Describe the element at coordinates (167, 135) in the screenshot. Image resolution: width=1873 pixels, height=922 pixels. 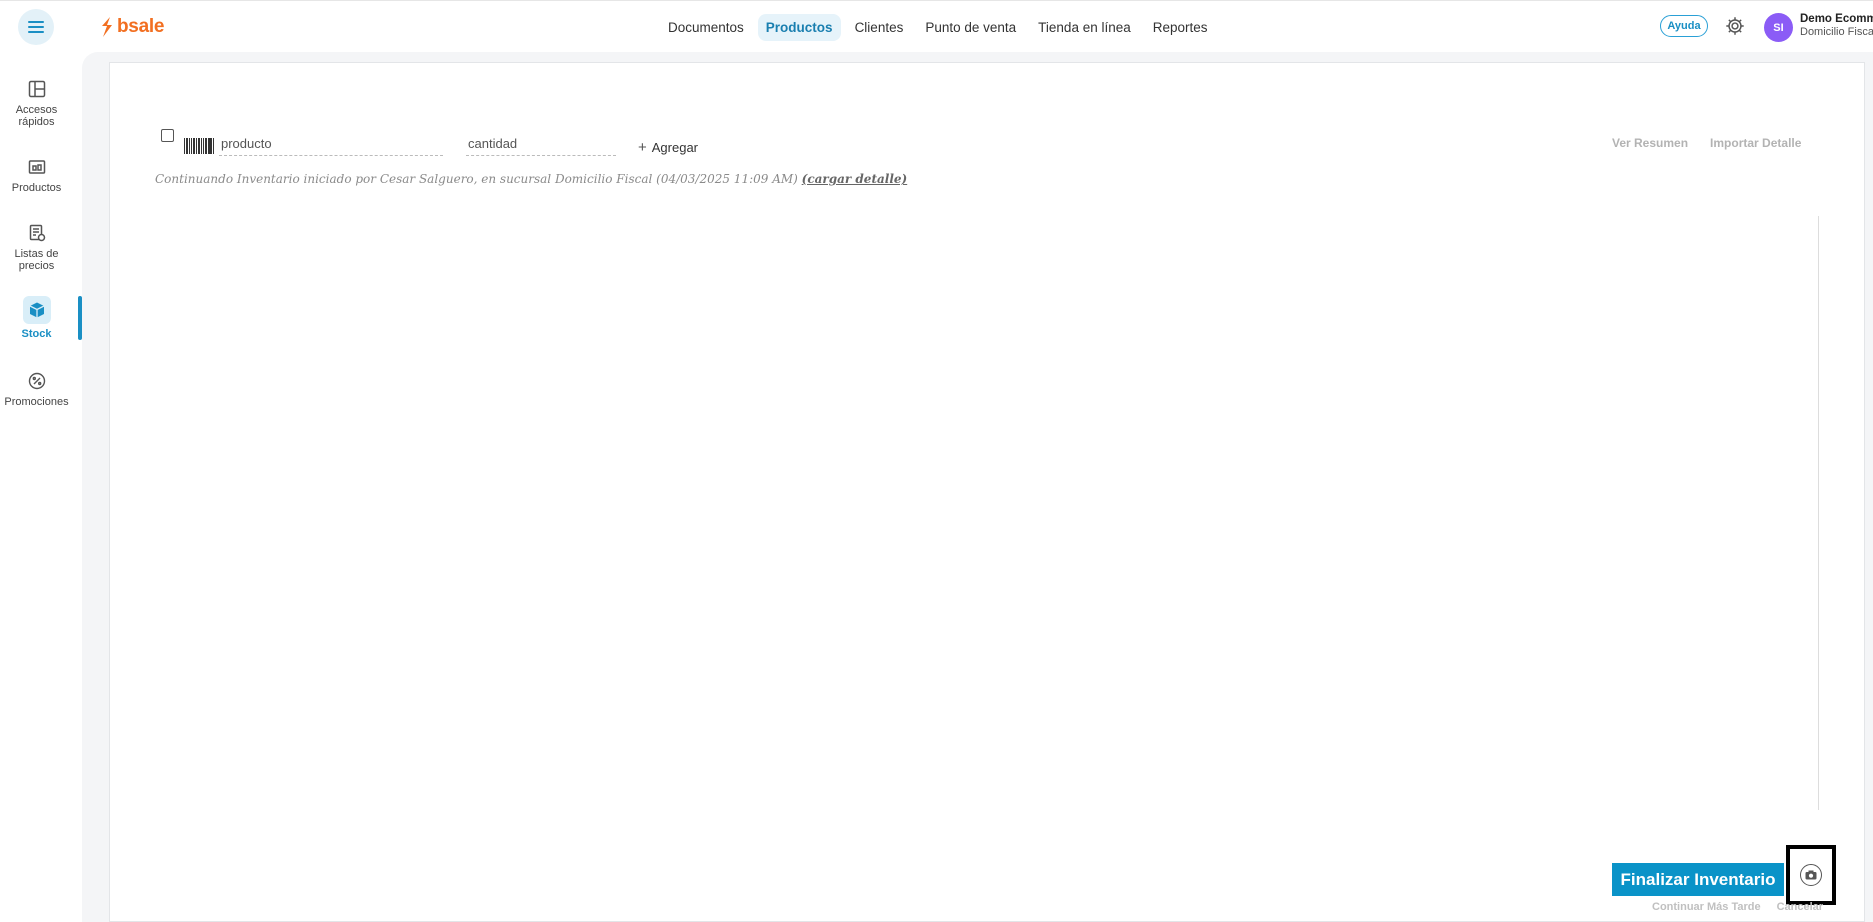
I see `select-all-checkbox` at that location.